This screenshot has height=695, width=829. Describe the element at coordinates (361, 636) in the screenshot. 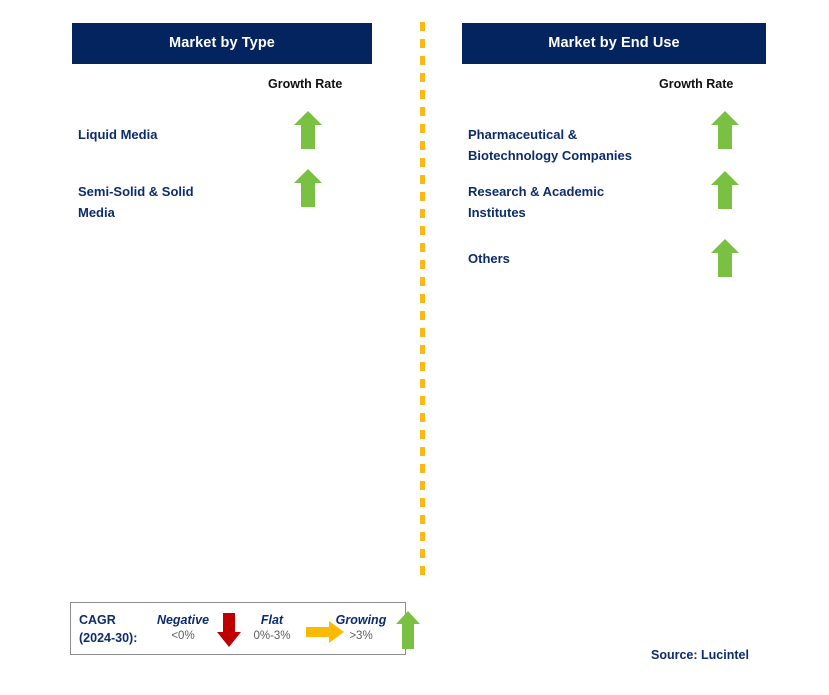

I see `legend-item-range: >3%` at that location.